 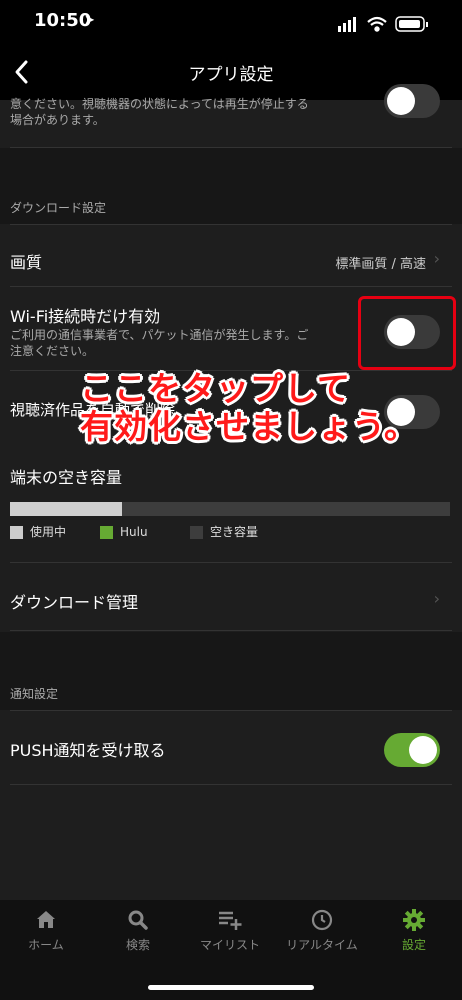 I want to click on search-icon, so click(x=138, y=921).